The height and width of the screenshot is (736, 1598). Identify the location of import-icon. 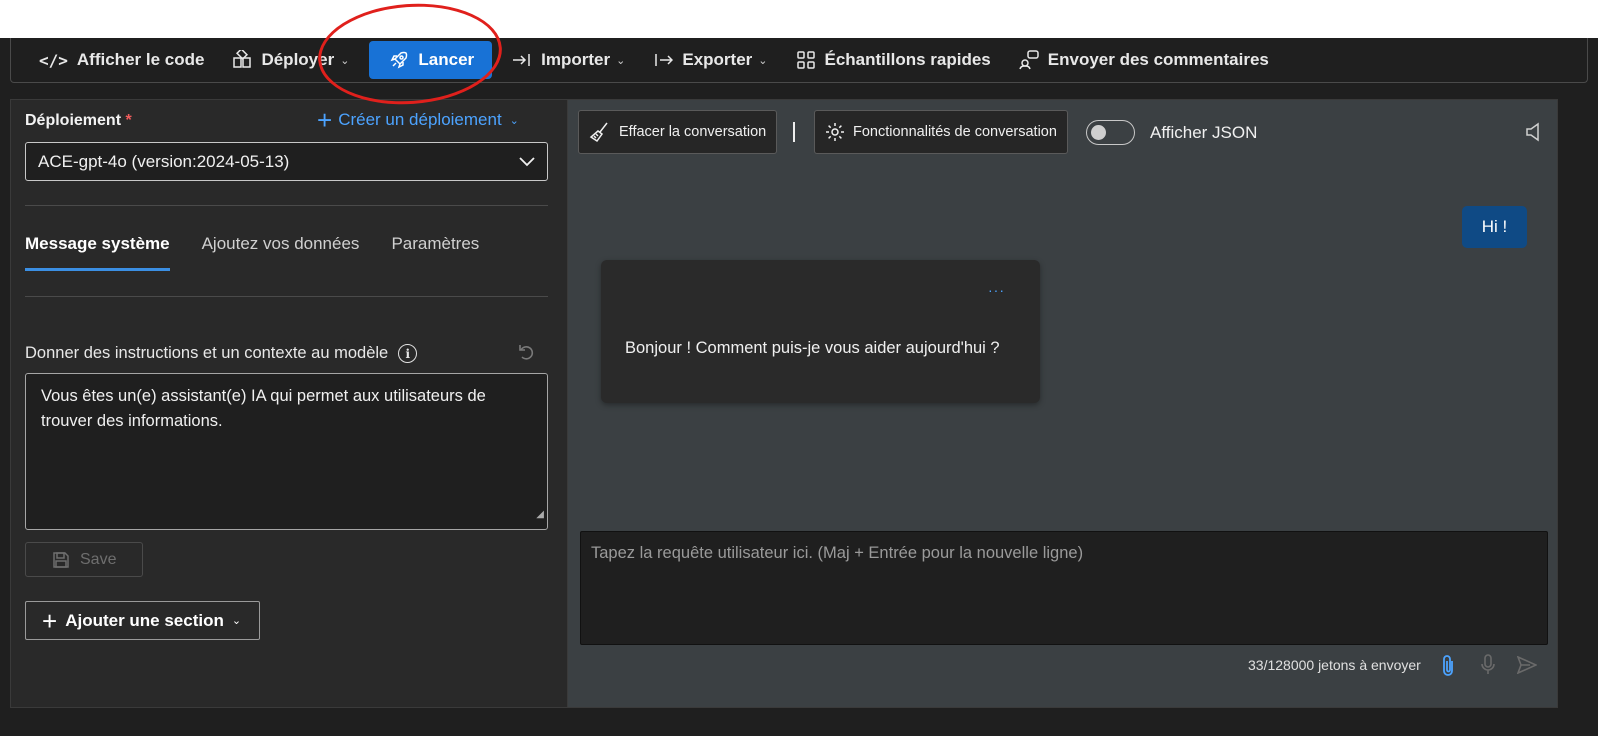
(521, 60).